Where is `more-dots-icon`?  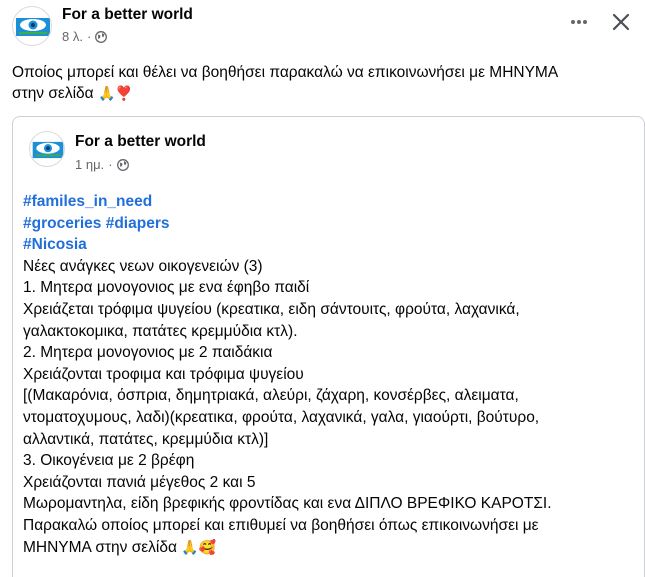 more-dots-icon is located at coordinates (579, 22).